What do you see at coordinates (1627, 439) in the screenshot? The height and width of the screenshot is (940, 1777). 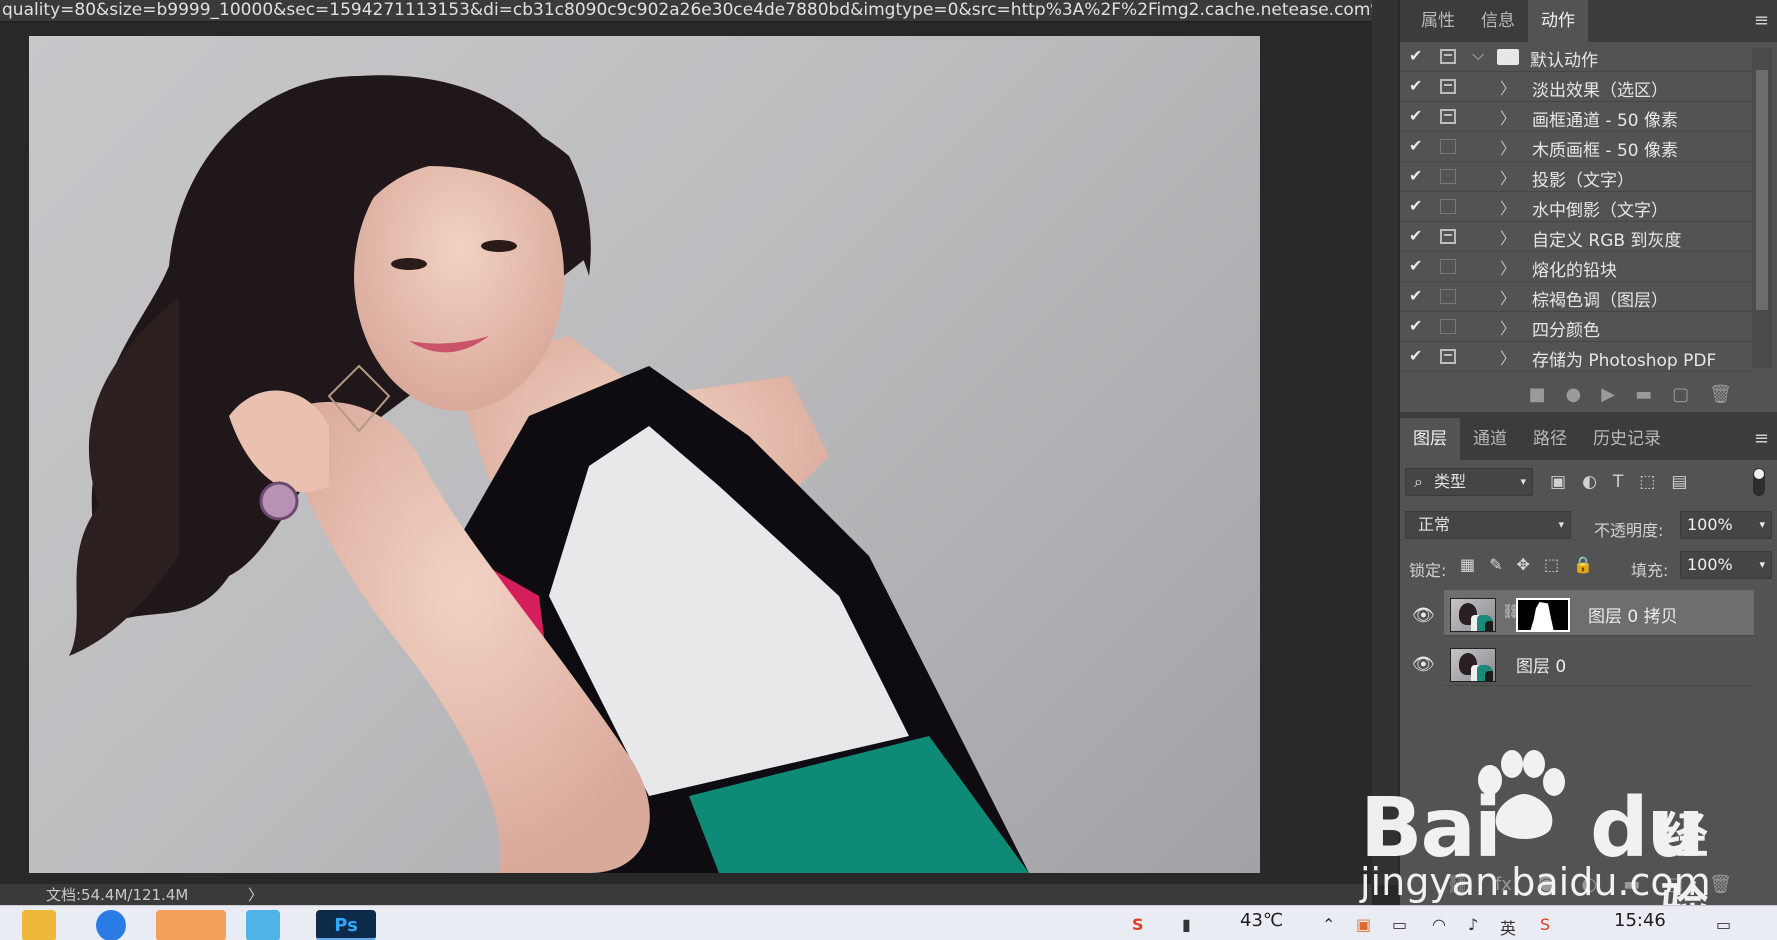 I see `tab-history: 历史记录` at bounding box center [1627, 439].